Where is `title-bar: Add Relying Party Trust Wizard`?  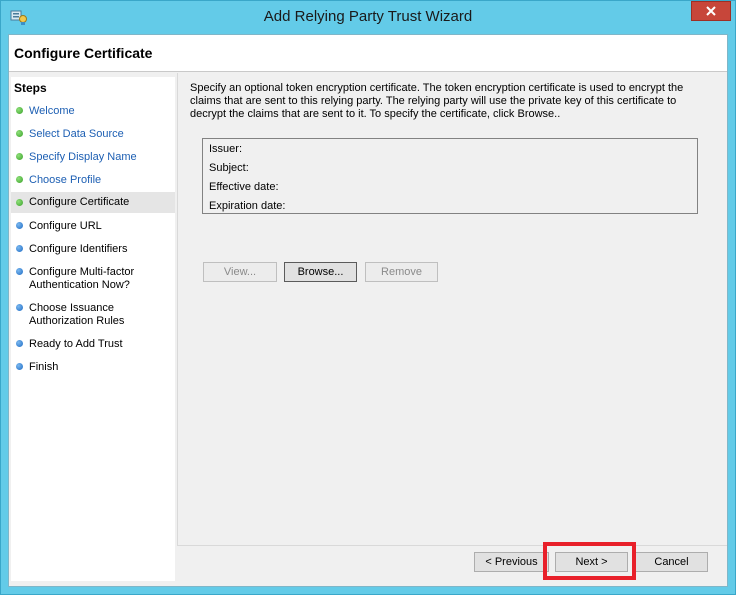 title-bar: Add Relying Party Trust Wizard is located at coordinates (368, 17).